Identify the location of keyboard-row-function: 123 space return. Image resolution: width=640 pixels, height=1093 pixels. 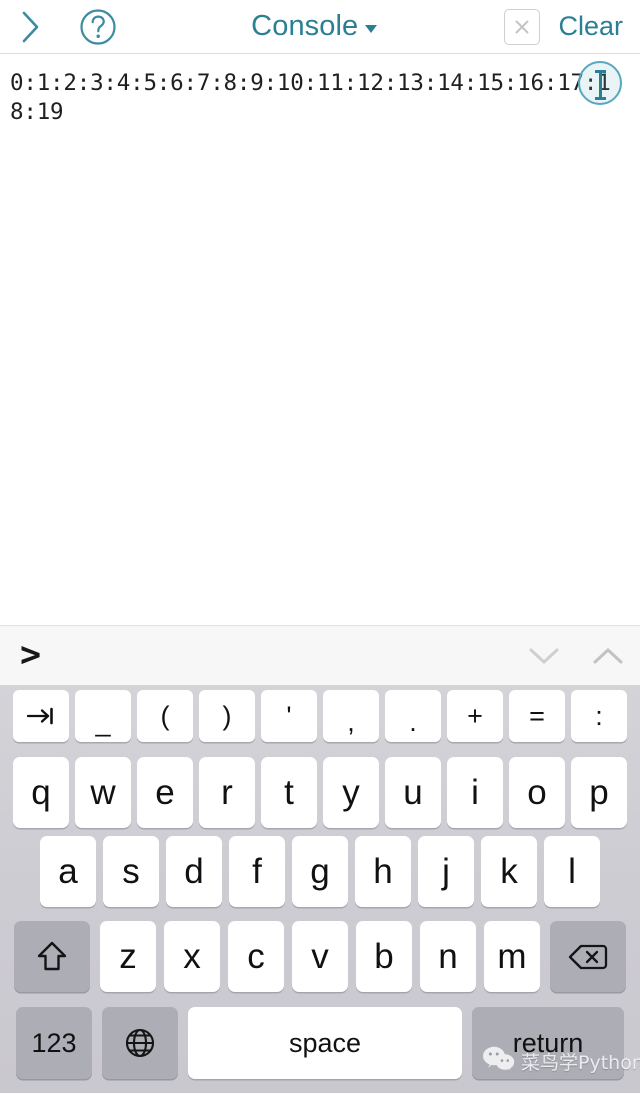
(320, 1049).